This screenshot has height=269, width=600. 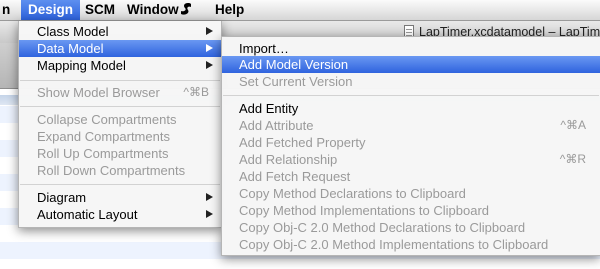 What do you see at coordinates (288, 159) in the screenshot?
I see `menu-item-label: Add Relationship` at bounding box center [288, 159].